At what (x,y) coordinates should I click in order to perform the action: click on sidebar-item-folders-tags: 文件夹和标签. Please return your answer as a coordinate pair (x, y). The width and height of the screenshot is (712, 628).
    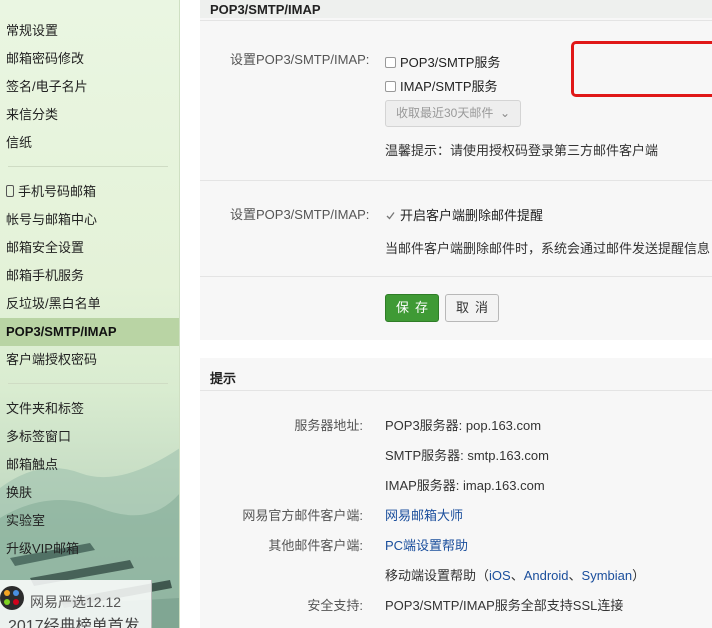
    Looking at the image, I should click on (89, 409).